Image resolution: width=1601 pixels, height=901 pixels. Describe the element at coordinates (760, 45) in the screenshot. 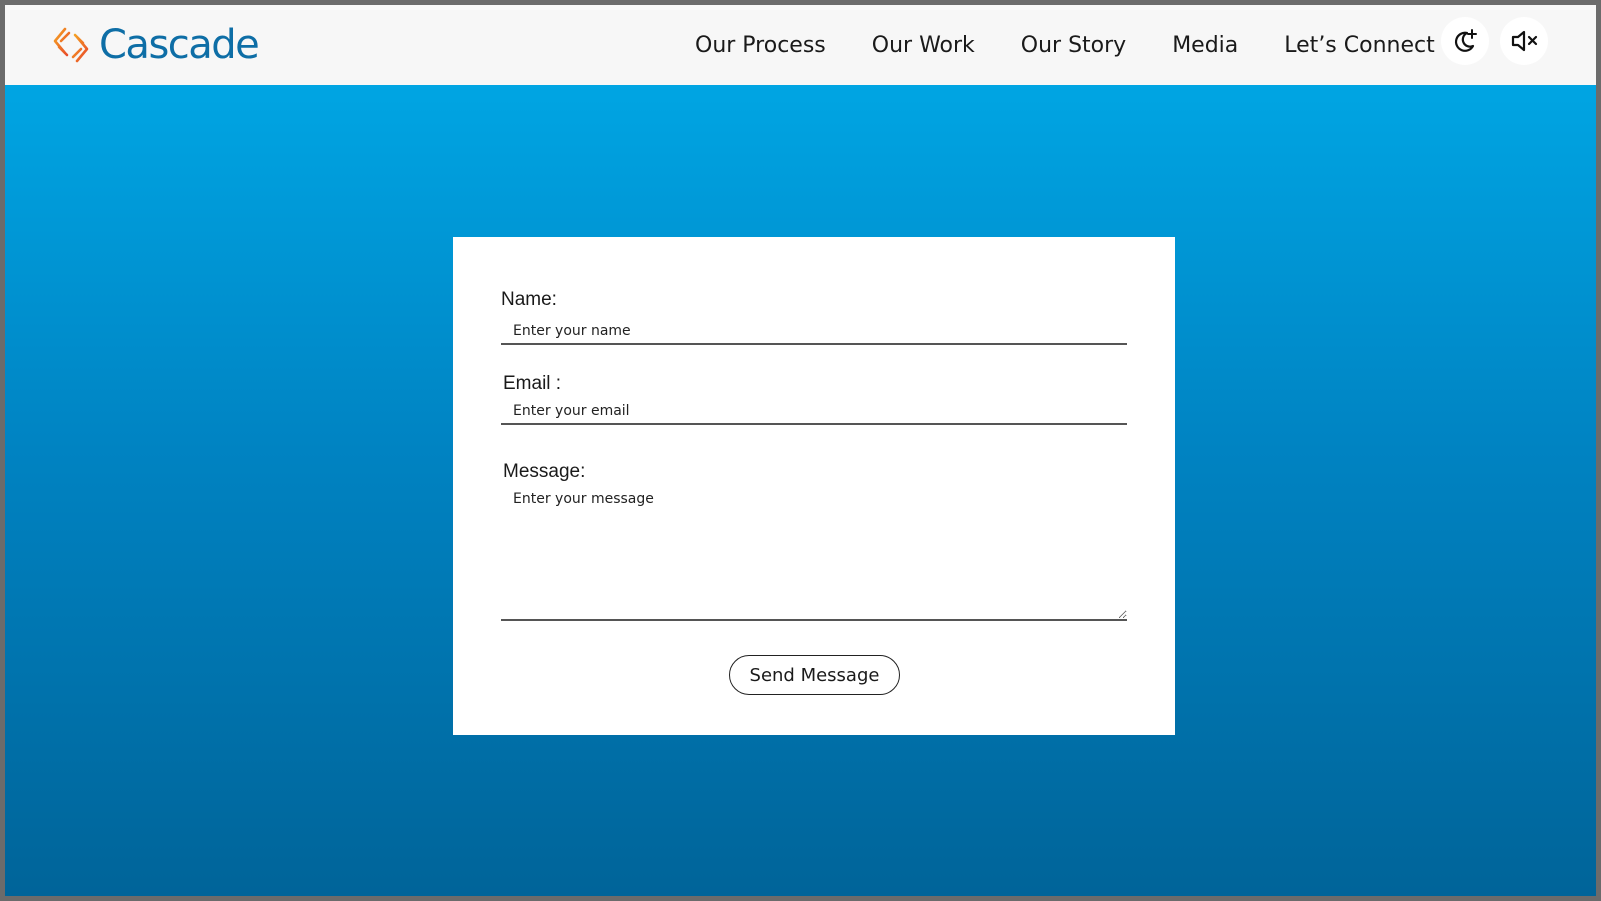

I see `nav-our-process: Our Process` at that location.